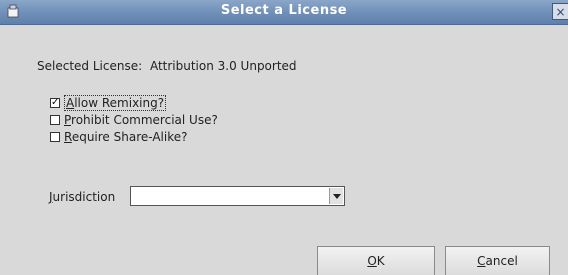 This screenshot has width=568, height=275. Describe the element at coordinates (336, 196) in the screenshot. I see `chevron-down-icon` at that location.